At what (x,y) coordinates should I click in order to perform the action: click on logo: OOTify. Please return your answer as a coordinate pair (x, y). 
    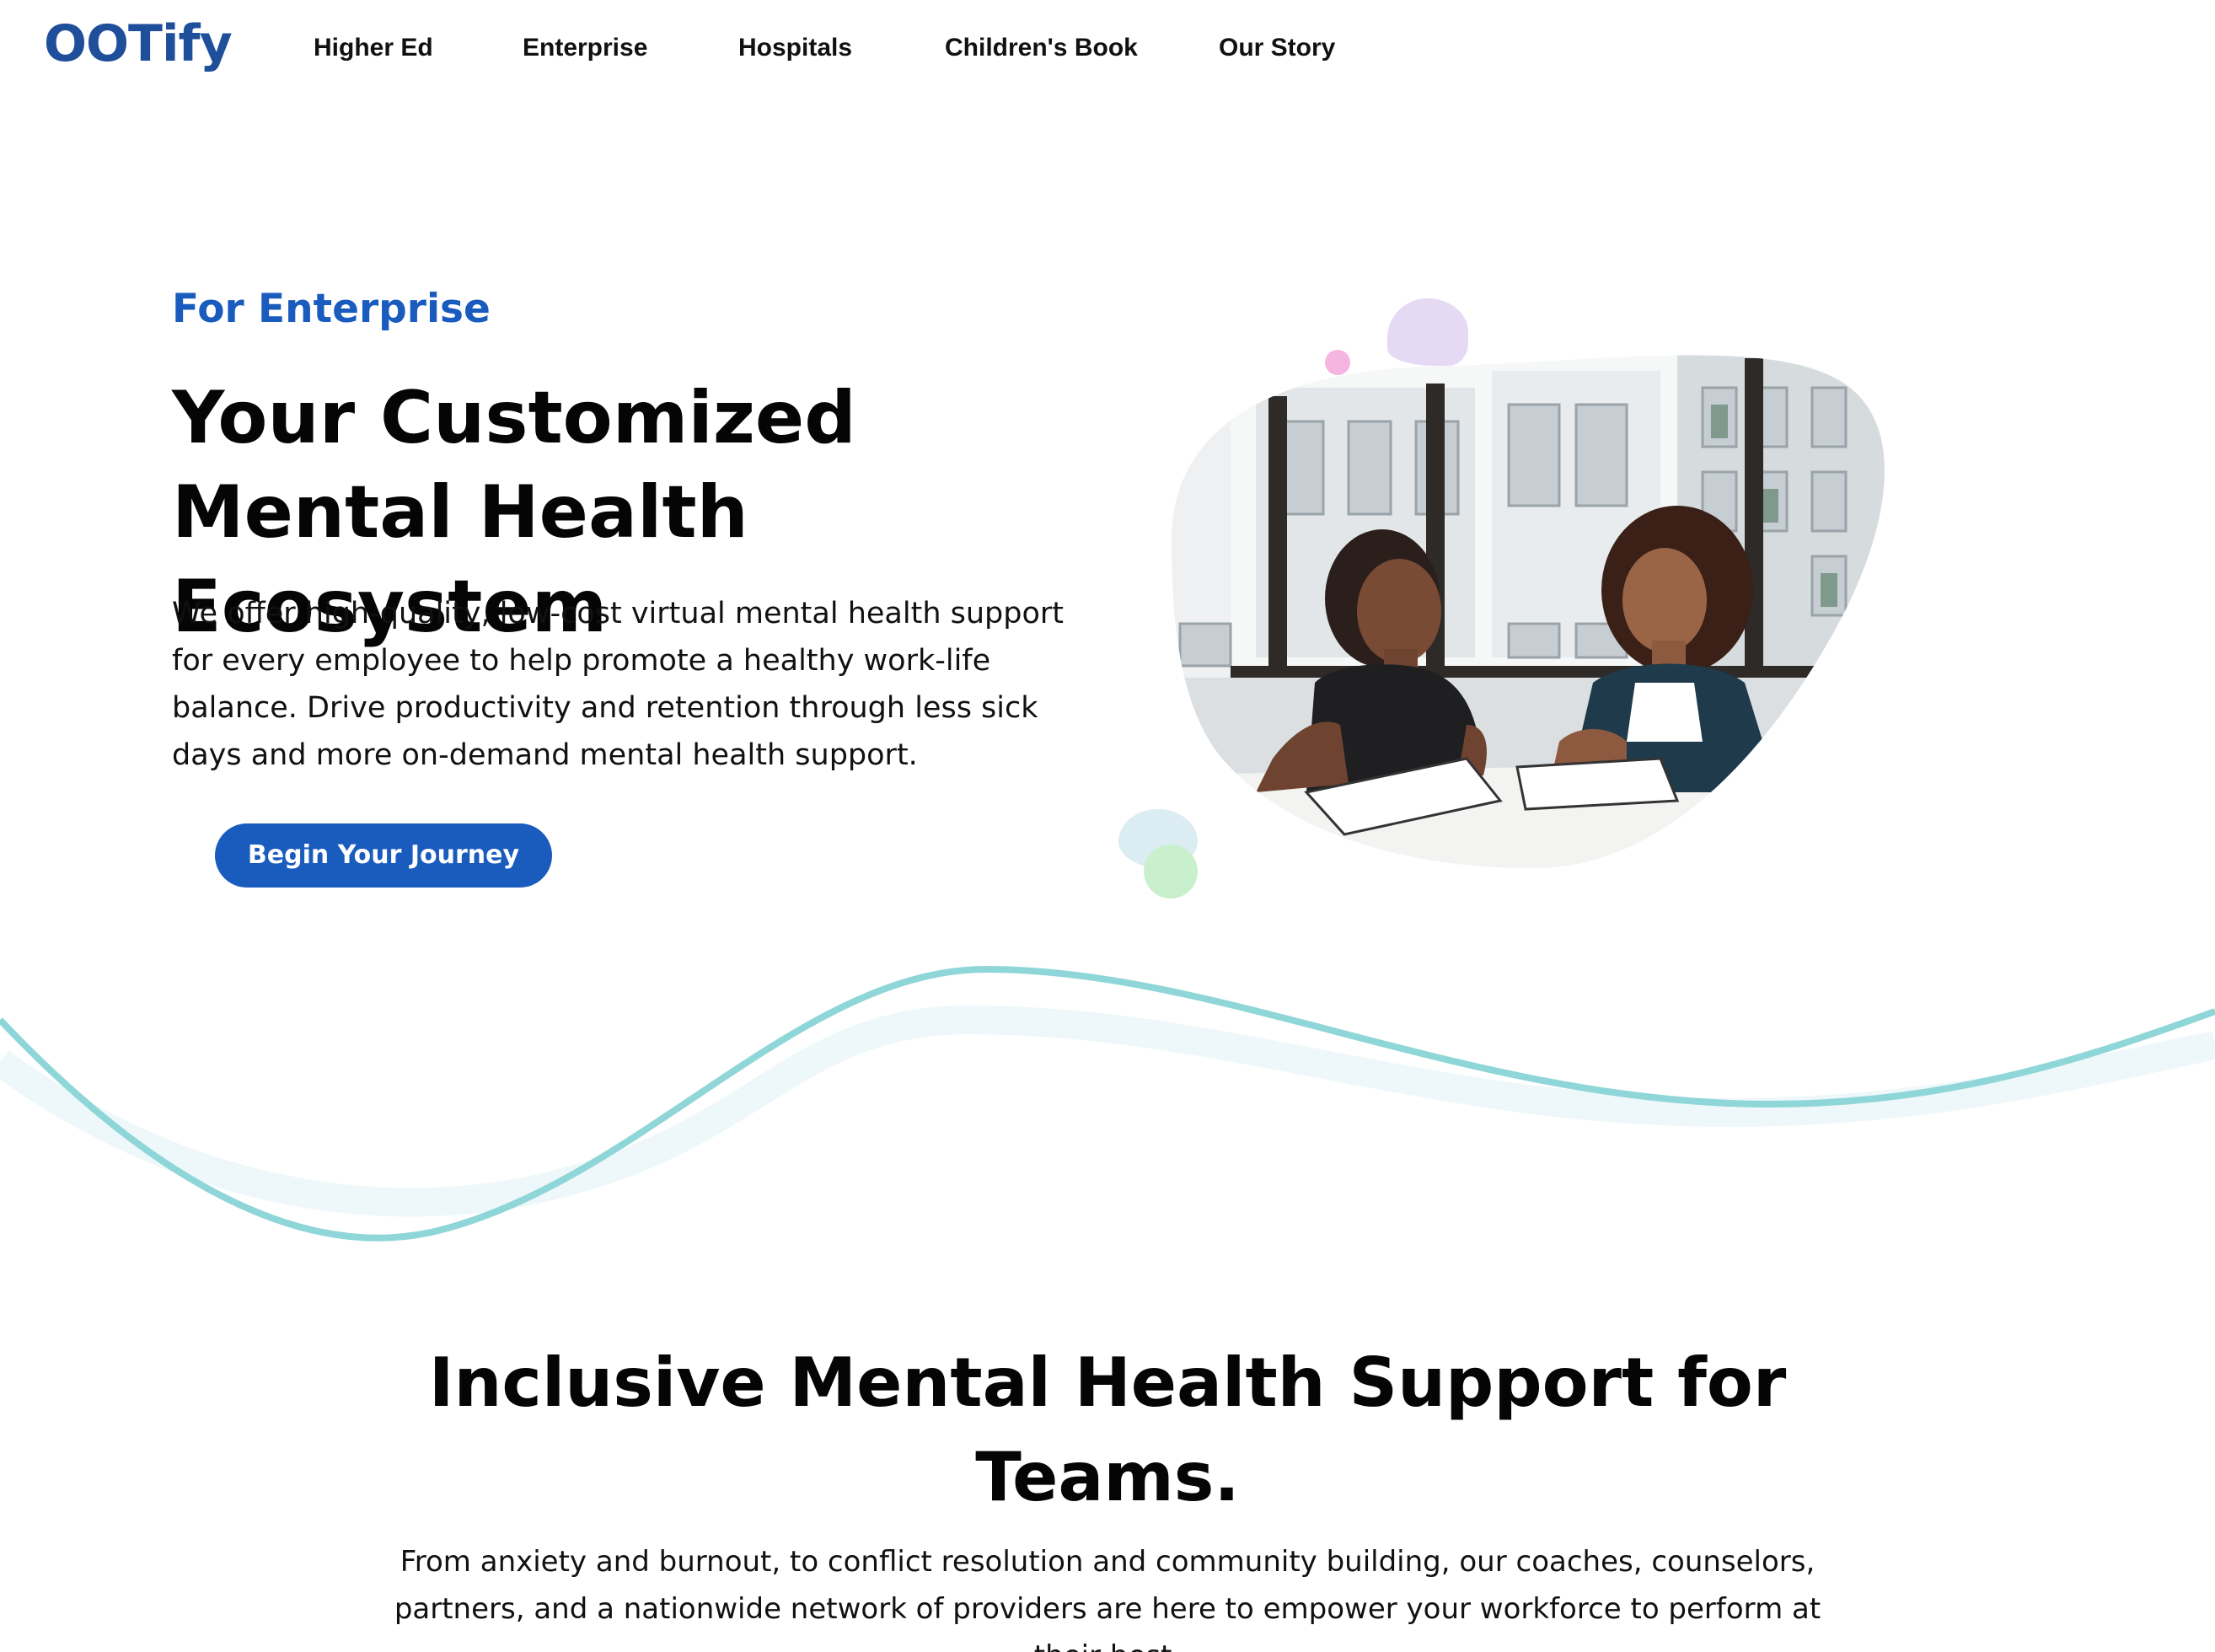
    Looking at the image, I should click on (138, 44).